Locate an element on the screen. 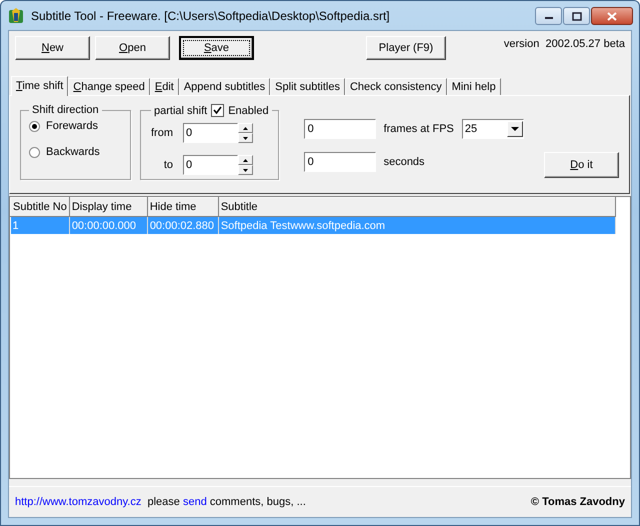 This screenshot has height=526, width=640. close-button is located at coordinates (612, 16).